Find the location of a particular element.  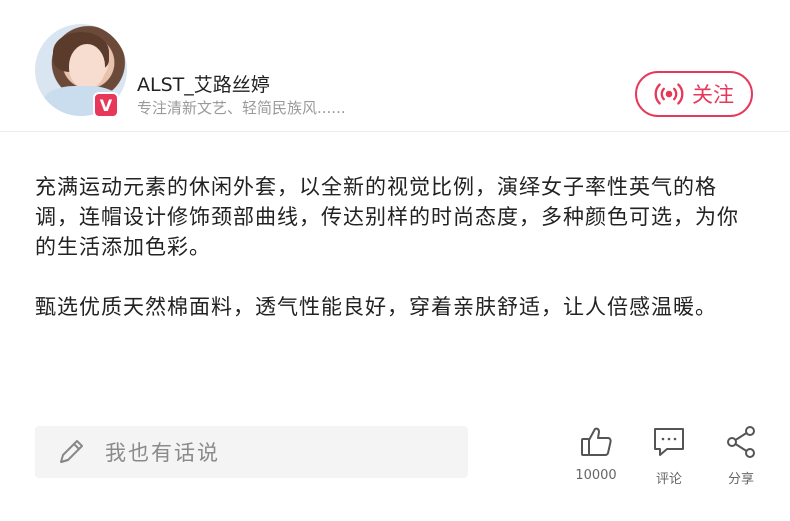

article-paragraph: 甄选优质天然棉面料，透气性能良好，穿着亲肤舒适，让人倍感温暖。 is located at coordinates (376, 307).